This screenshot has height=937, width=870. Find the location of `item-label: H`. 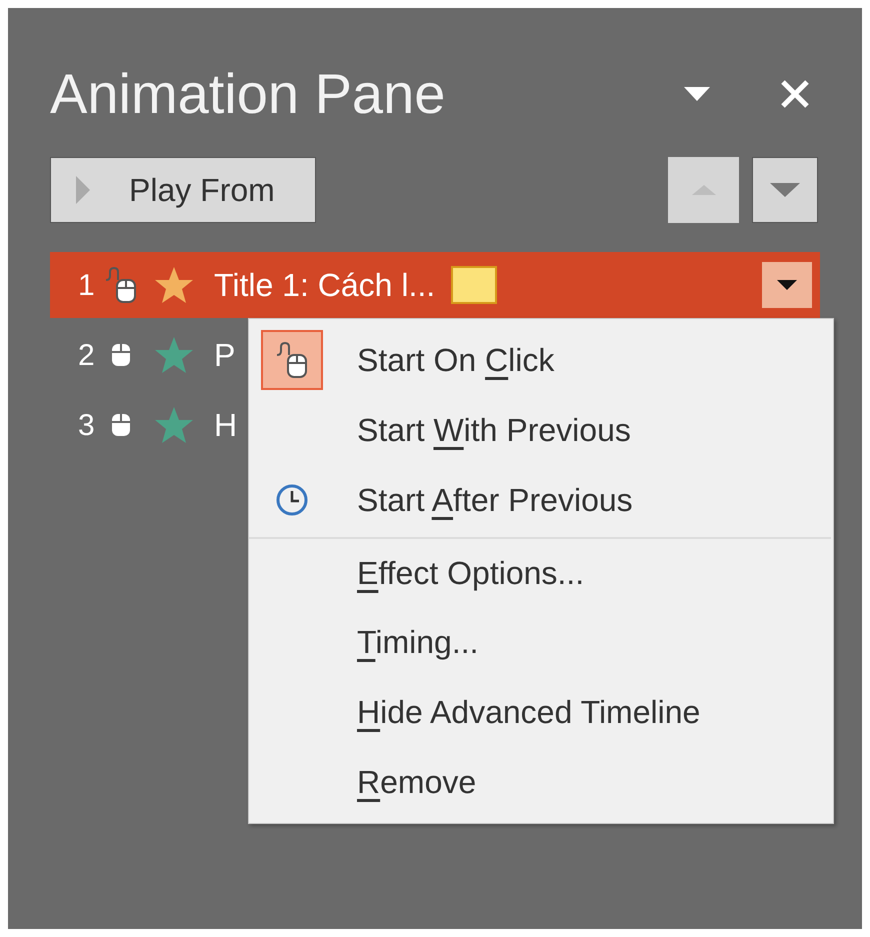

item-label: H is located at coordinates (226, 425).